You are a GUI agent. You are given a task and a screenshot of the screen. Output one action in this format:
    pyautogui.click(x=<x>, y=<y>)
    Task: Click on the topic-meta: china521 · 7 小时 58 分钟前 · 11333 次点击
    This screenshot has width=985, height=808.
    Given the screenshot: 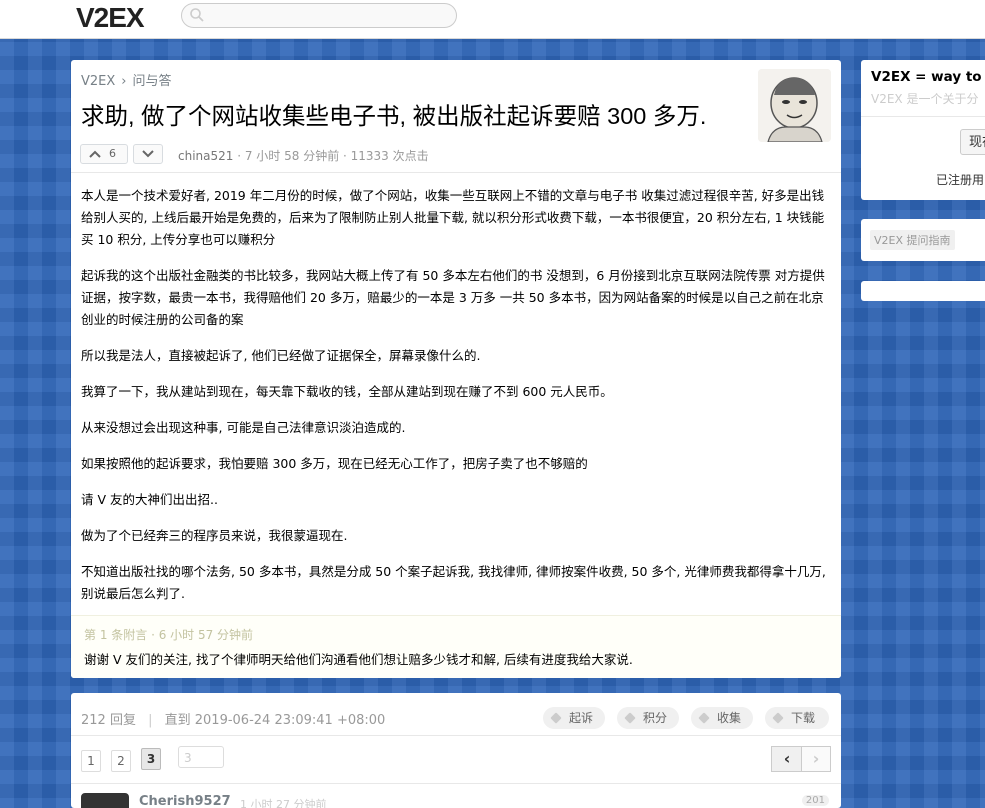 What is the action you would take?
    pyautogui.click(x=303, y=155)
    